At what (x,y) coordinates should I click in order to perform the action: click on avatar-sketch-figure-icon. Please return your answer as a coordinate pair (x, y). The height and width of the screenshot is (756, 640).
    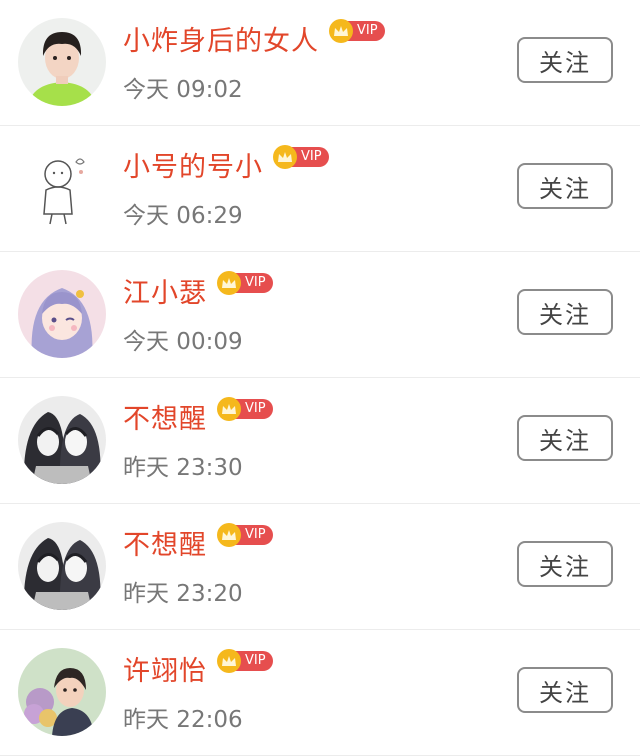
    Looking at the image, I should click on (62, 188).